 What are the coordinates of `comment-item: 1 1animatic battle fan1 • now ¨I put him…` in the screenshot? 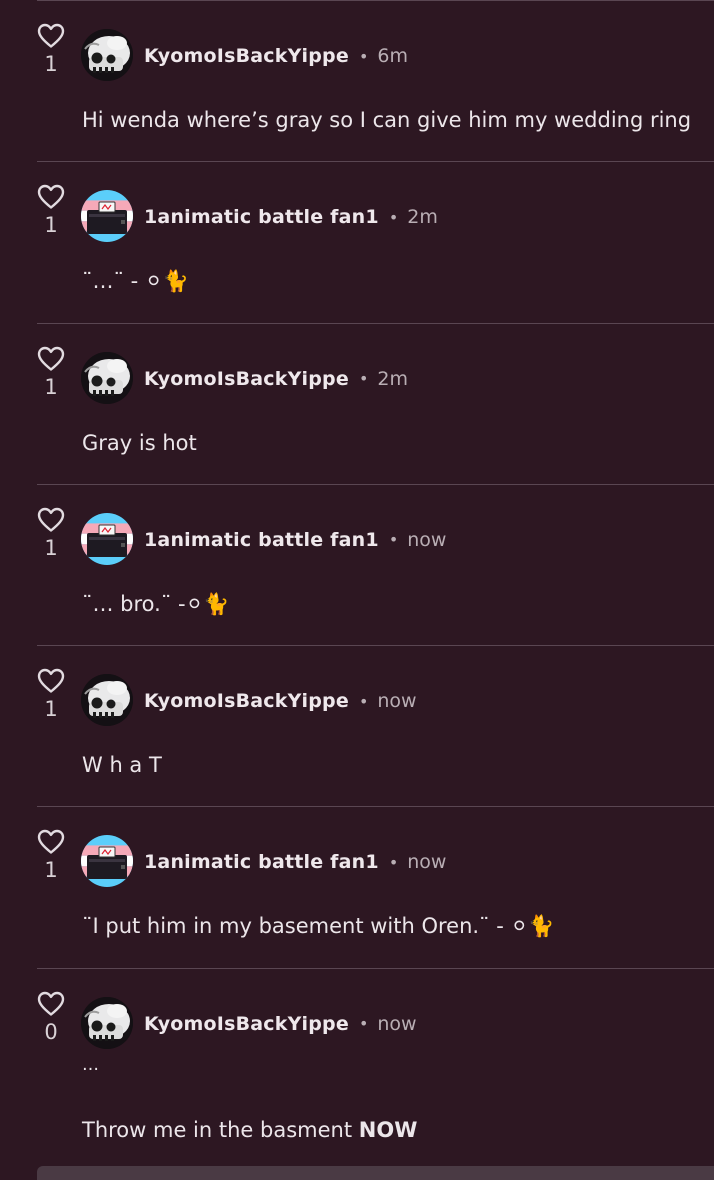 It's located at (375, 886).